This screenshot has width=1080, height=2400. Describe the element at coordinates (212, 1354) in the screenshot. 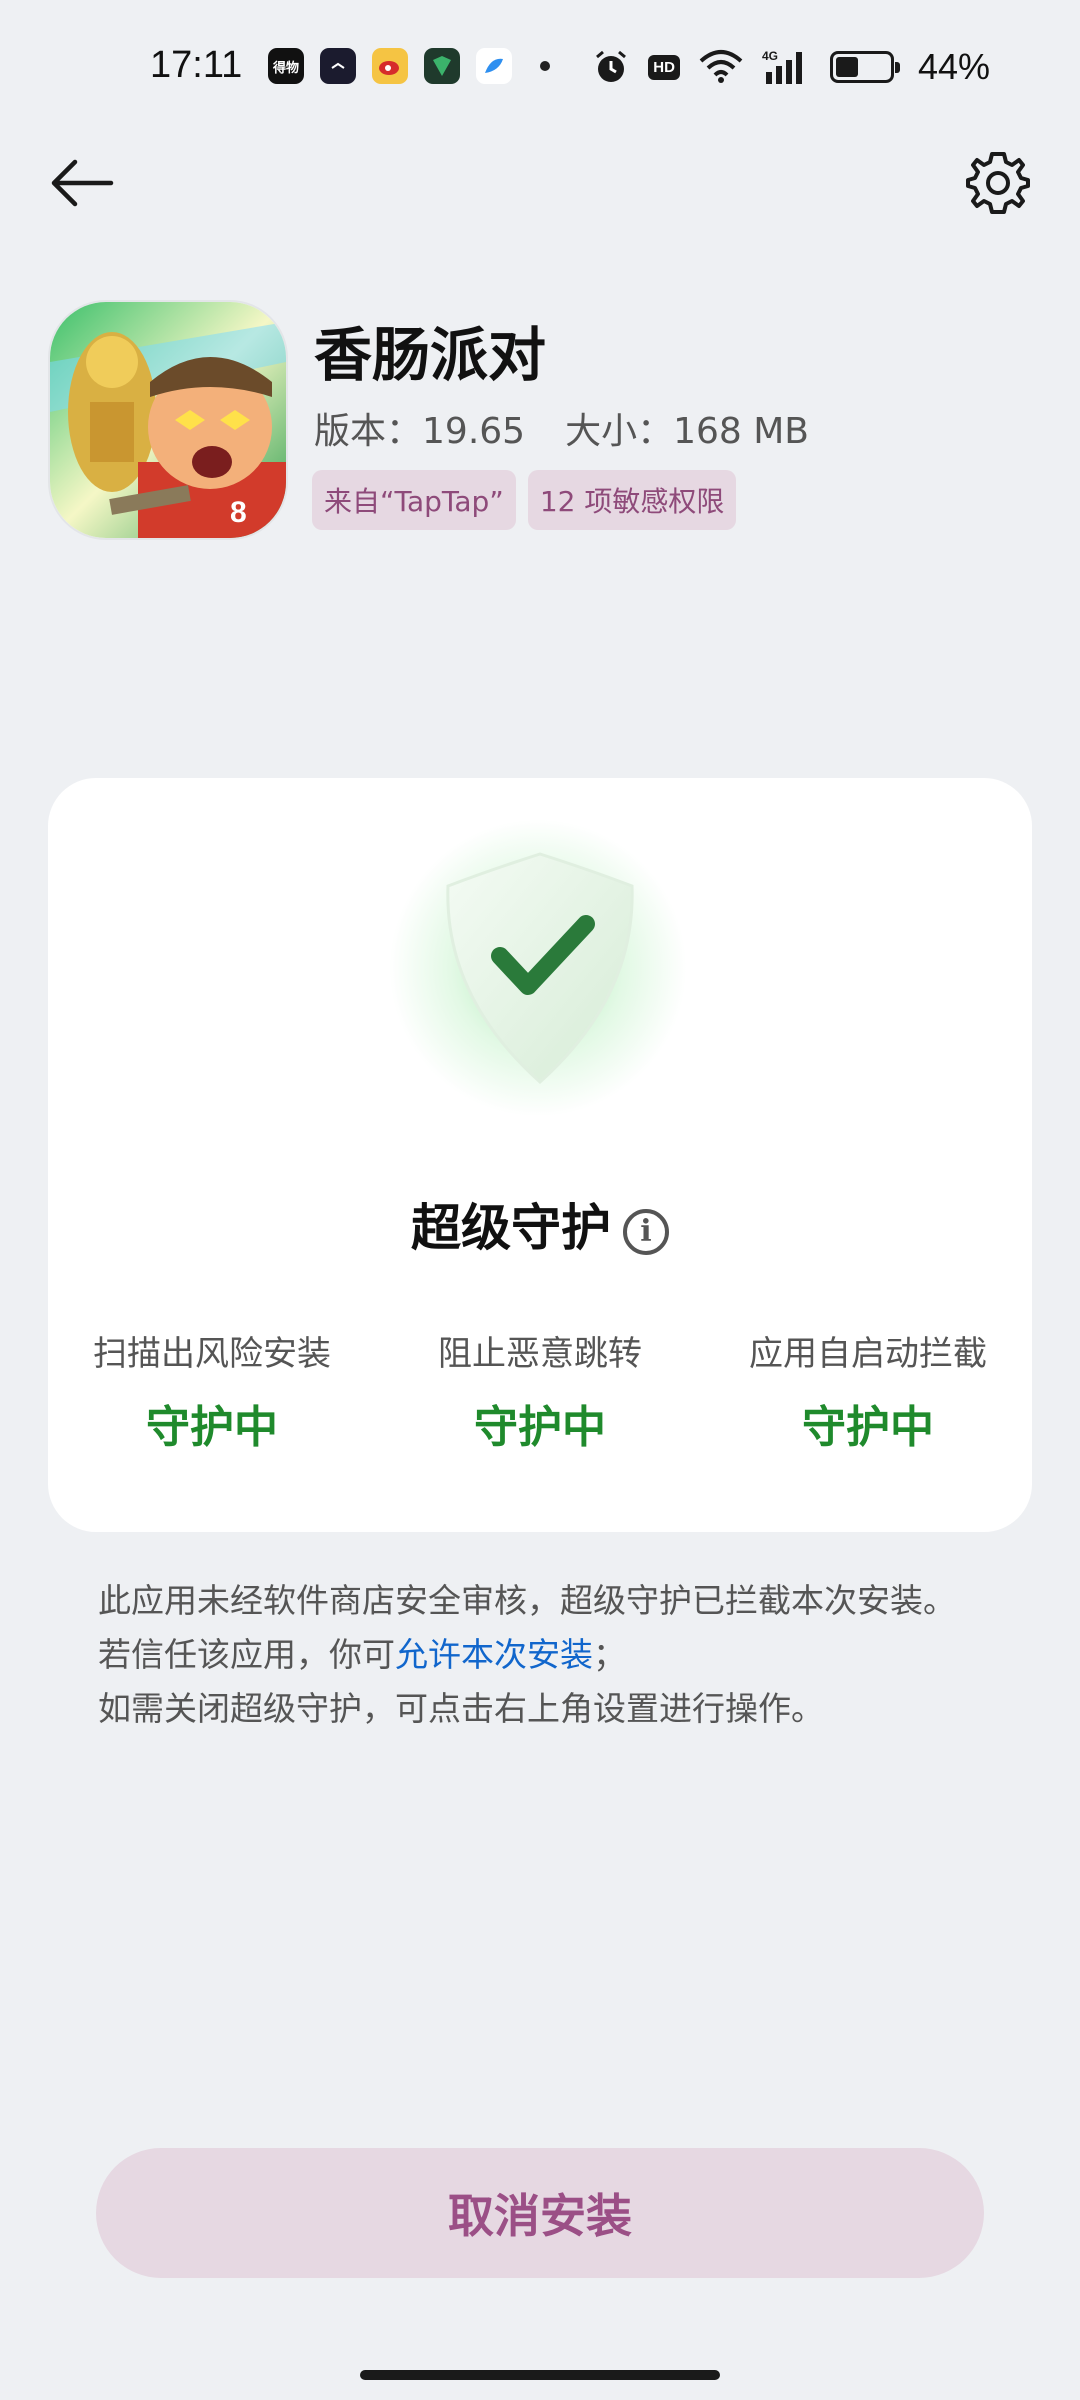

I see `feature-label: 扫描出风险安装` at that location.